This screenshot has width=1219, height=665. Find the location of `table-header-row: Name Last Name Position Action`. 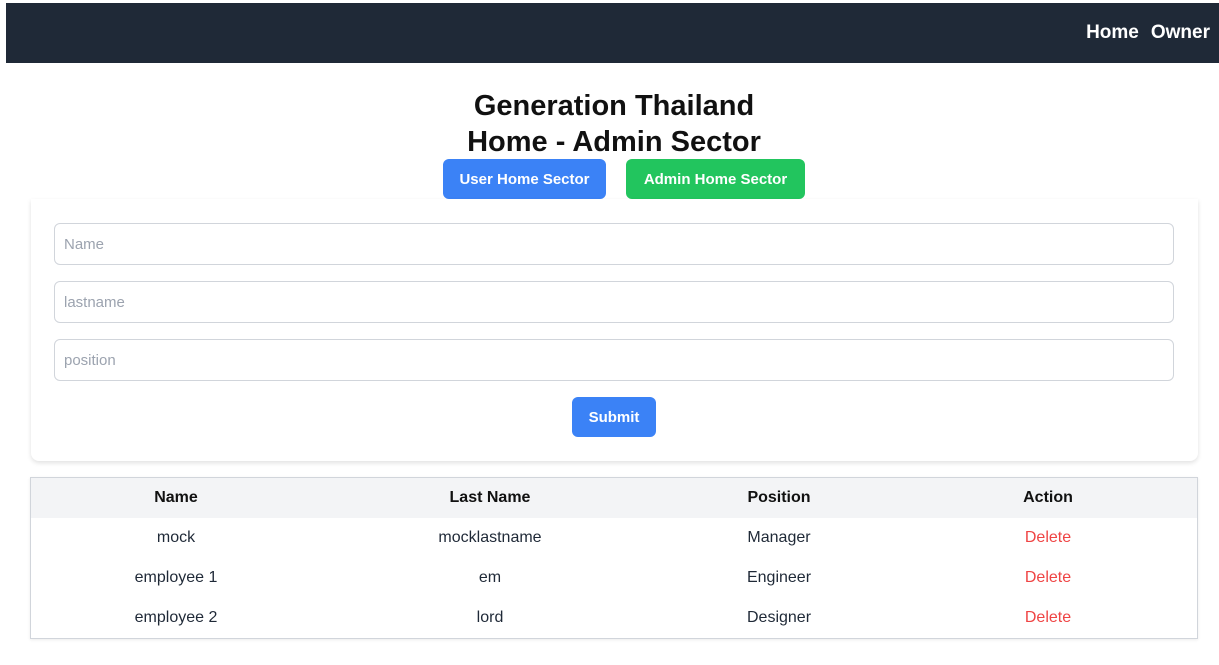

table-header-row: Name Last Name Position Action is located at coordinates (614, 498).